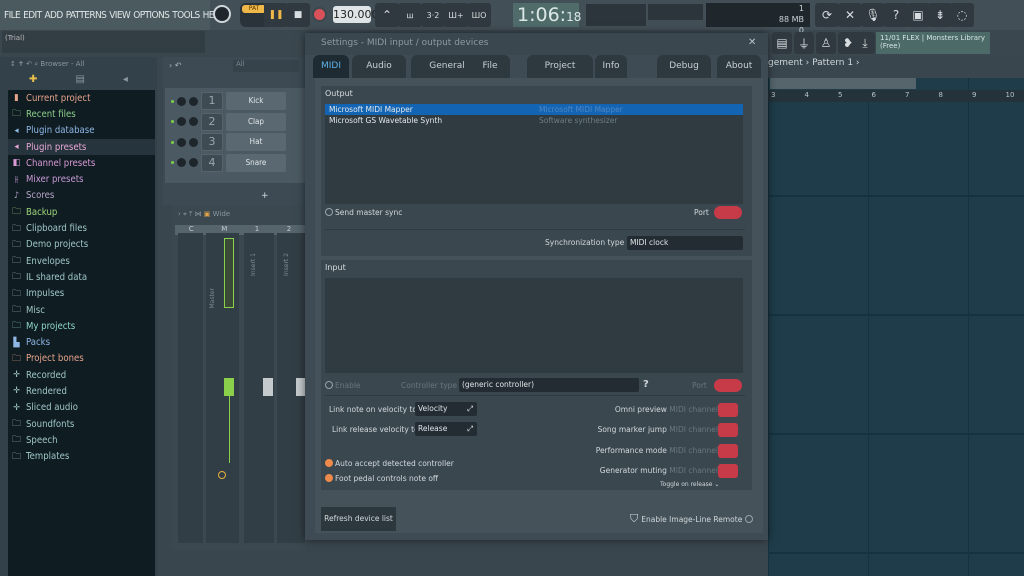 The height and width of the screenshot is (576, 1024). I want to click on browser-item: 🗀 Envelopes, so click(81, 261).